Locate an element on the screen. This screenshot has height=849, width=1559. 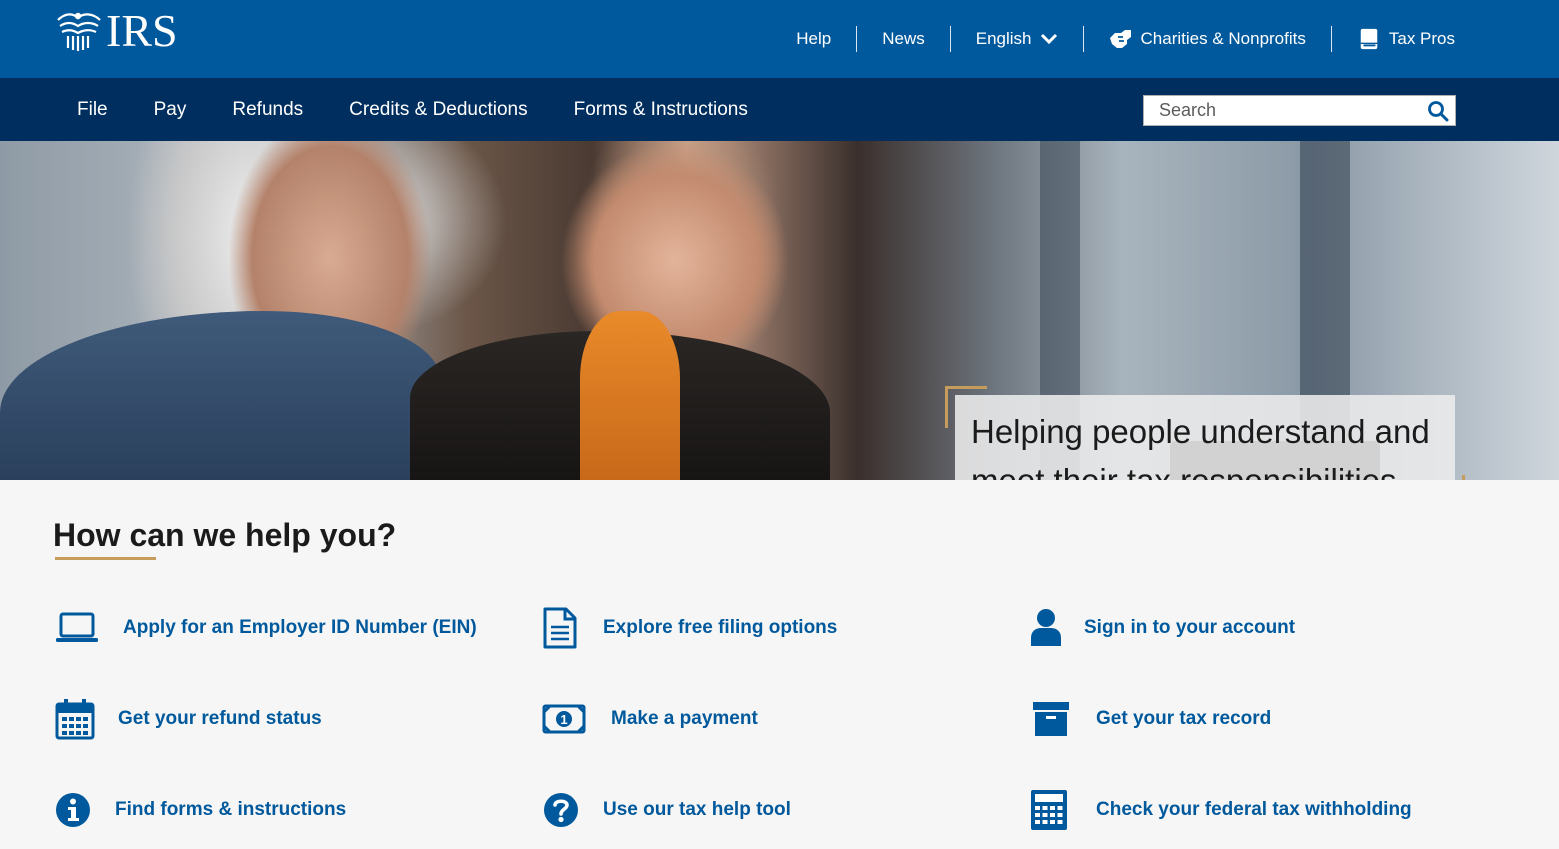
task-label: Find forms & instructions is located at coordinates (231, 809).